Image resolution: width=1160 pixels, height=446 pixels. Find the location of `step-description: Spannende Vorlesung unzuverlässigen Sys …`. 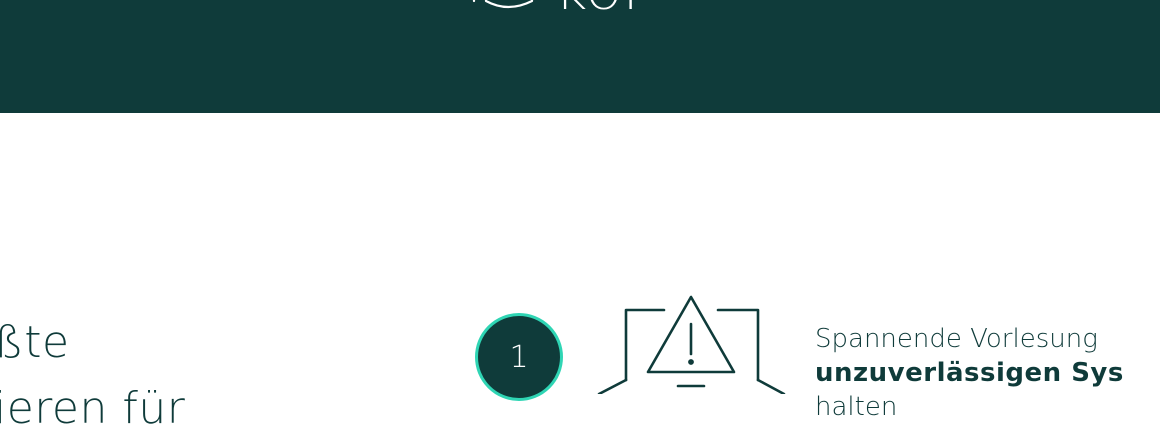

step-description: Spannende Vorlesung unzuverlässigen Sys … is located at coordinates (969, 373).